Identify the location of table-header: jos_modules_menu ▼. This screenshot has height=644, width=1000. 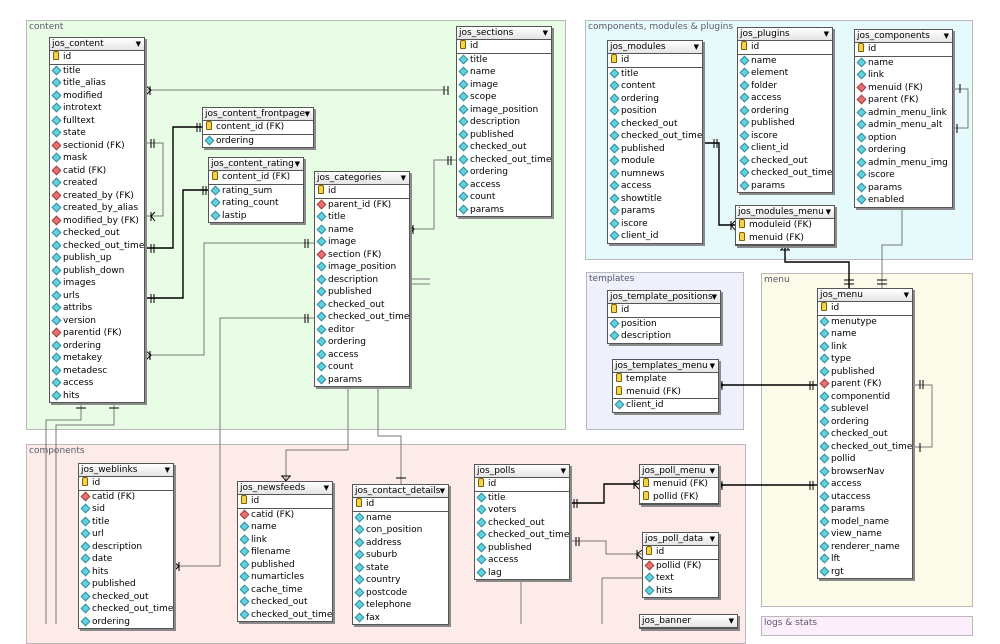
(785, 212).